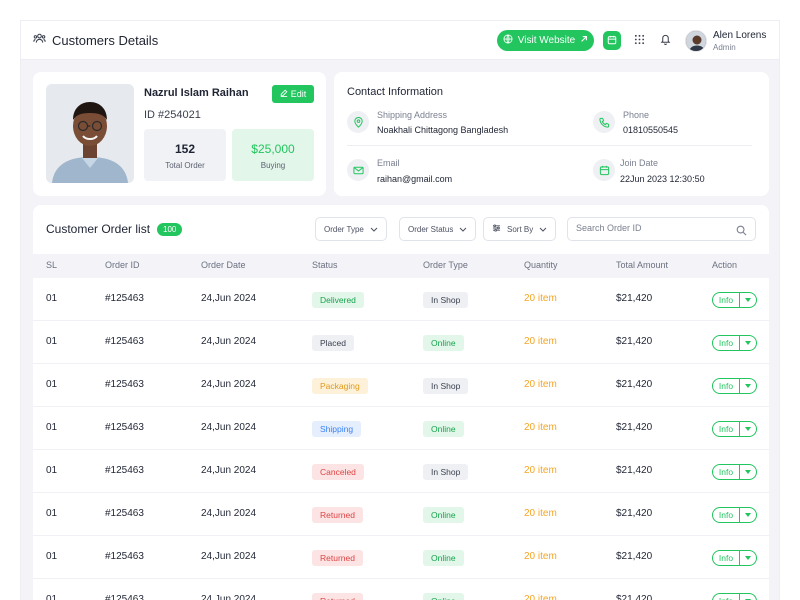 Image resolution: width=800 pixels, height=600 pixels. Describe the element at coordinates (344, 229) in the screenshot. I see `order-type-filter-label: Order Type` at that location.